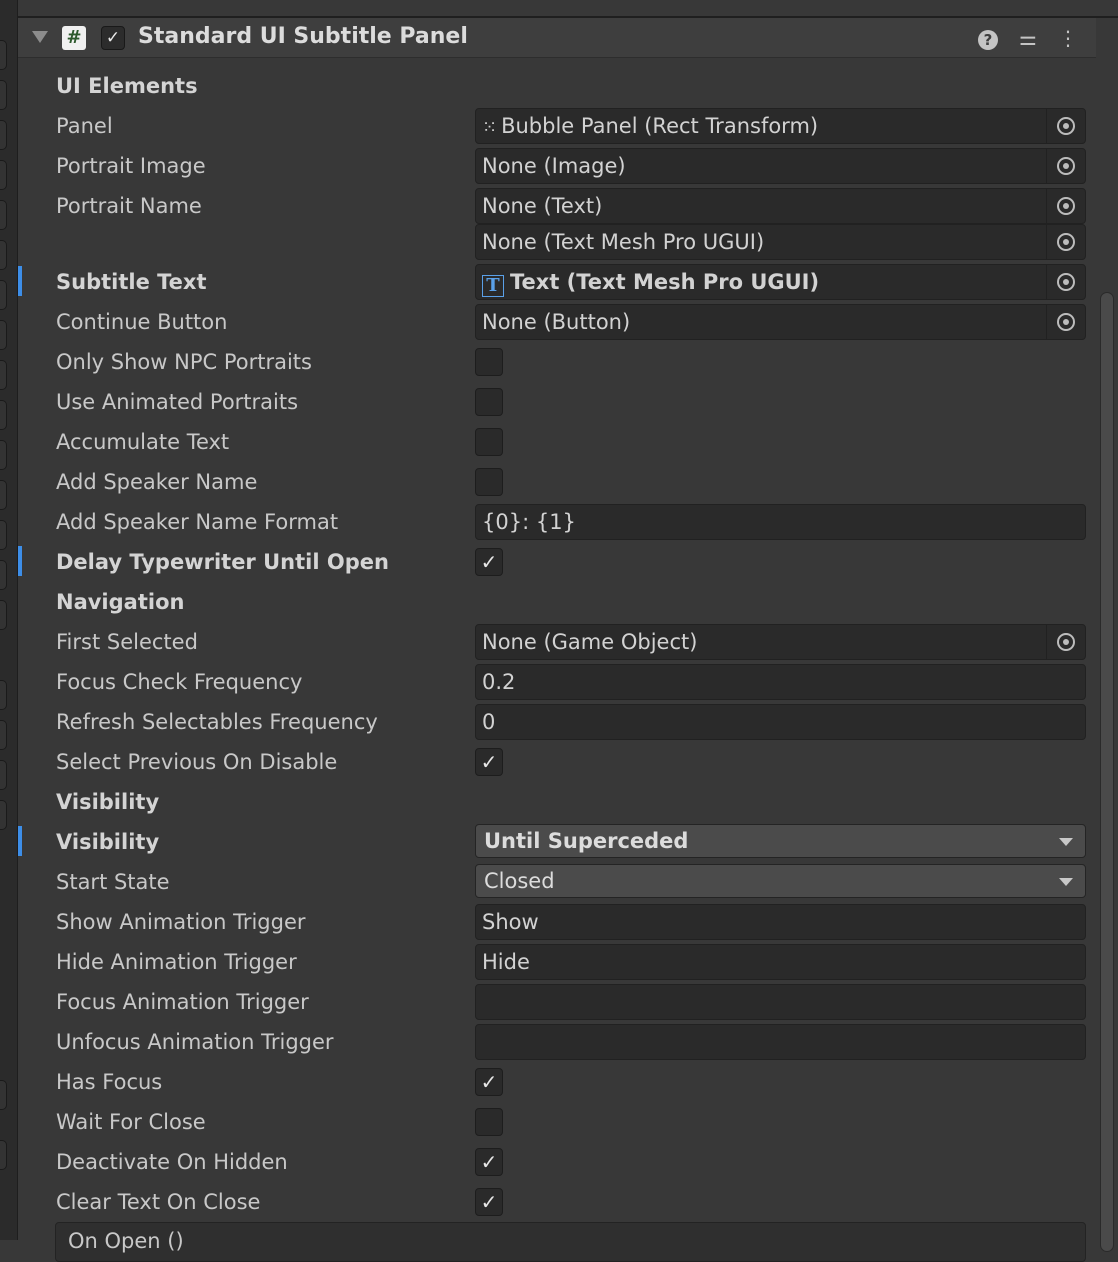 This screenshot has width=1118, height=1262. Describe the element at coordinates (489, 562) in the screenshot. I see `delay-typewriter-checkbox: ✓` at that location.